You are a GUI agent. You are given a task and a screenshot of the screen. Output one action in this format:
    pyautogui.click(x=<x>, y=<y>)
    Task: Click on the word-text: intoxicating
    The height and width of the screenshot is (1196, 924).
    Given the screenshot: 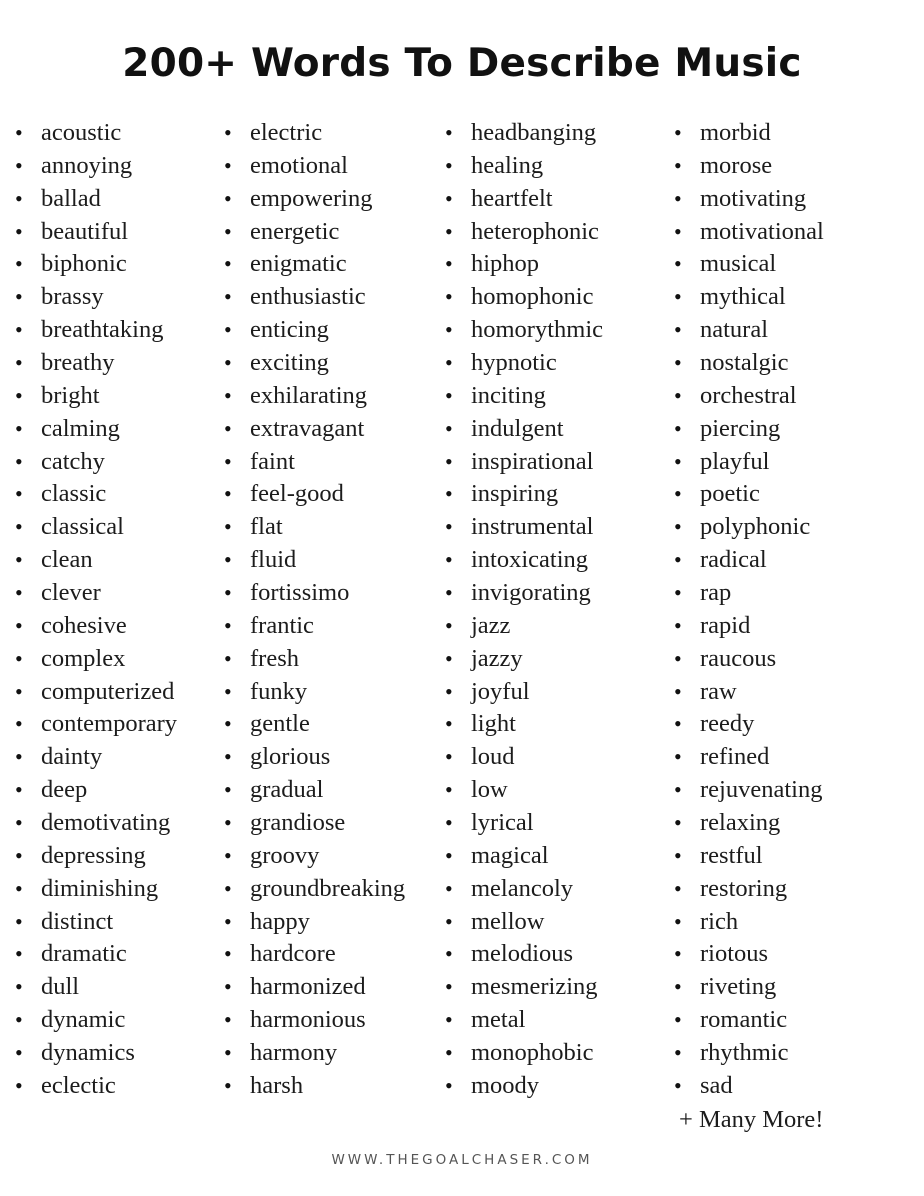 What is the action you would take?
    pyautogui.click(x=530, y=560)
    